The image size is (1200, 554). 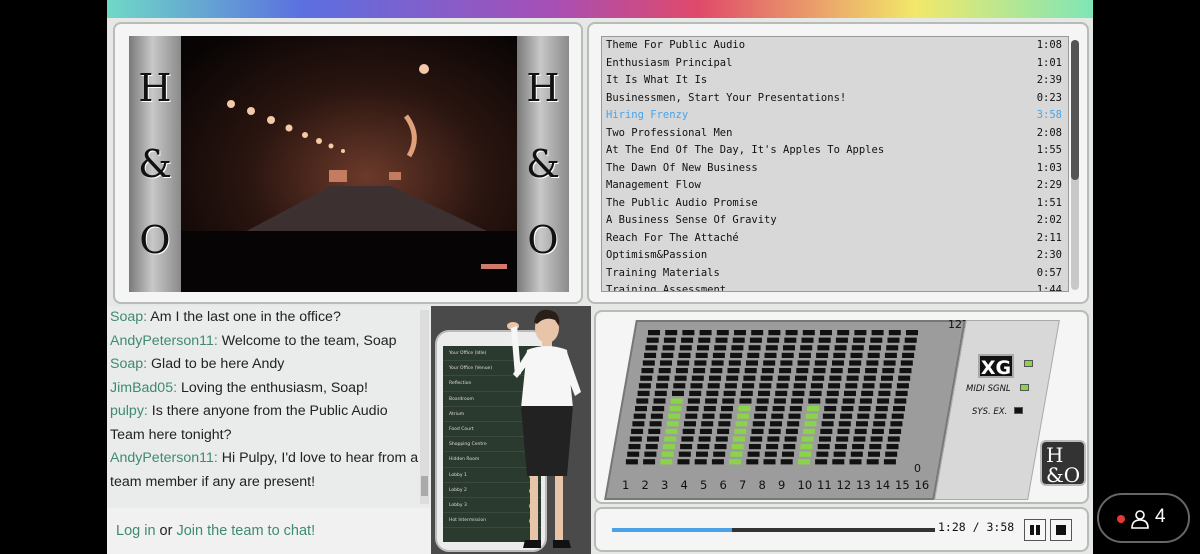 I want to click on track-item: It Is What It Is 2:39, so click(x=835, y=81).